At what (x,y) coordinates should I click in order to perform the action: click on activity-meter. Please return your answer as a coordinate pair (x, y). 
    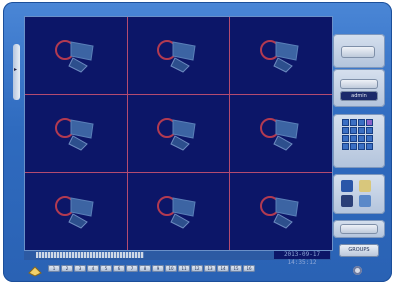
    Looking at the image, I should click on (90, 255).